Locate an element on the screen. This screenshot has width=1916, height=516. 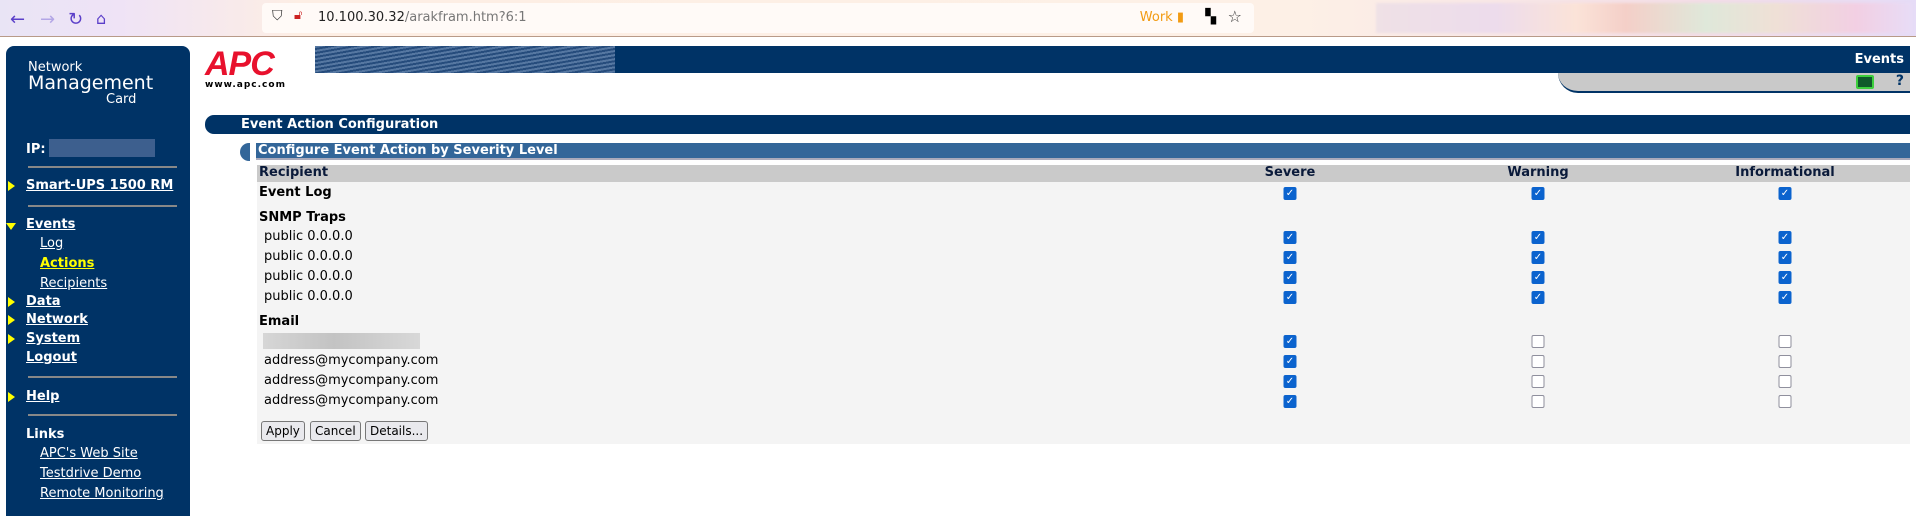
link-remote-monitoring: Remote Monitoring is located at coordinates (102, 493).